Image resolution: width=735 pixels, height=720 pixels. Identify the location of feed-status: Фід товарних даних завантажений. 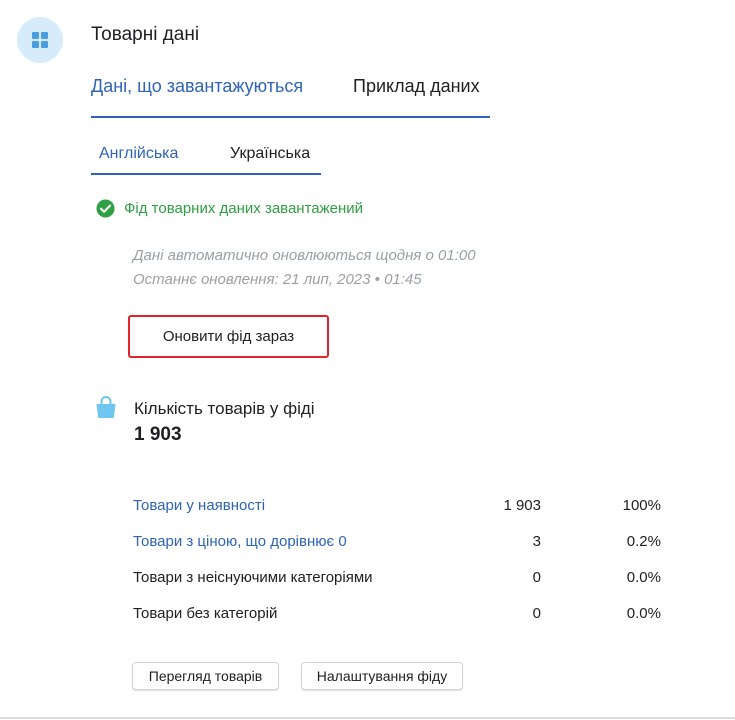
(229, 208).